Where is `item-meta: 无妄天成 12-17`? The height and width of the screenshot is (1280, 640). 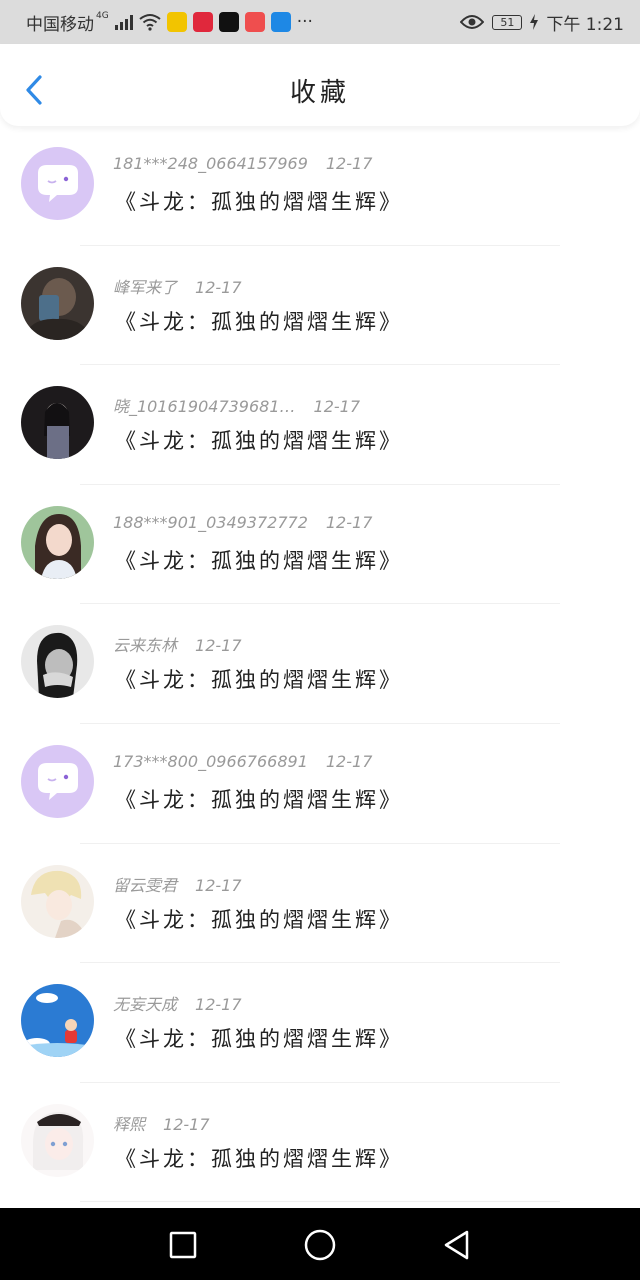
item-meta: 无妄天成 12-17 is located at coordinates (177, 1003).